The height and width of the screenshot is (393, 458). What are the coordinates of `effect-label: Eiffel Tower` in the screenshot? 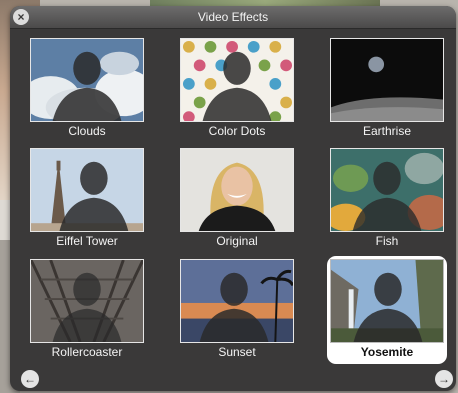 It's located at (87, 241).